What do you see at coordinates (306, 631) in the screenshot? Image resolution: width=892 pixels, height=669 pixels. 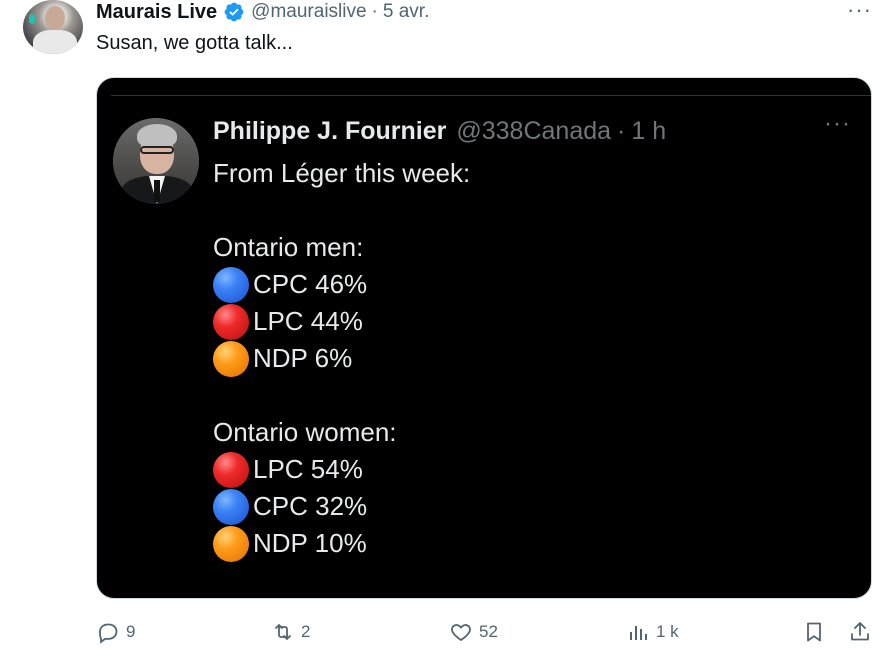 I see `retweet-count: 2` at bounding box center [306, 631].